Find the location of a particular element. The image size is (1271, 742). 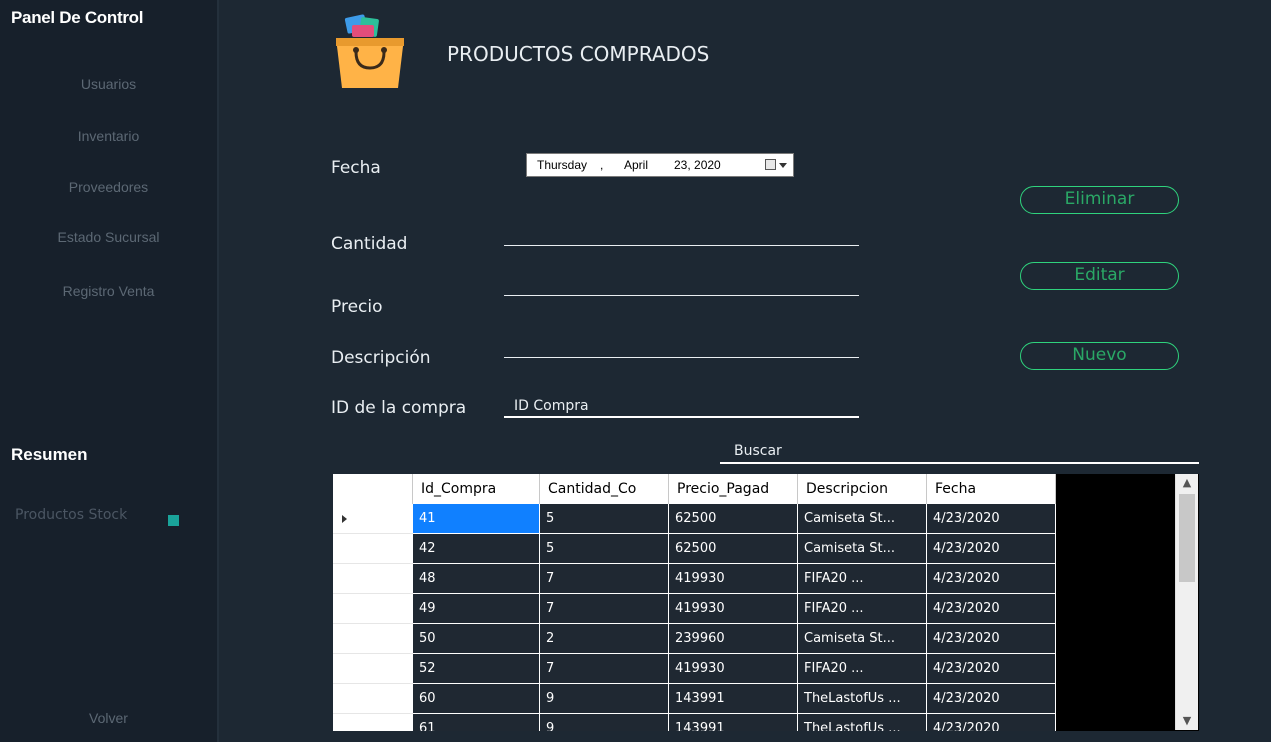

id-compra-input is located at coordinates (681, 406).